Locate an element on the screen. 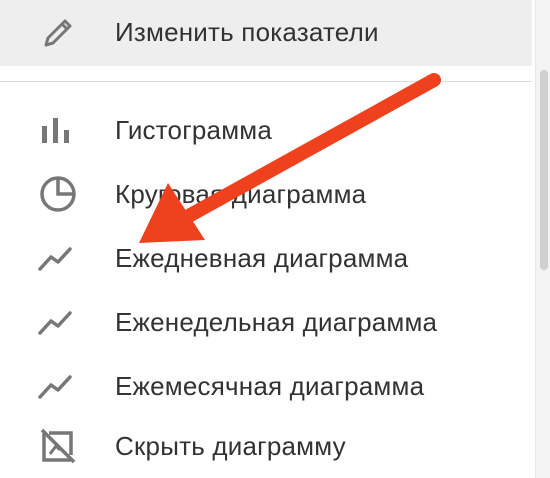  menu-item-daily-chart: Ежедневная диаграмма is located at coordinates (266, 258).